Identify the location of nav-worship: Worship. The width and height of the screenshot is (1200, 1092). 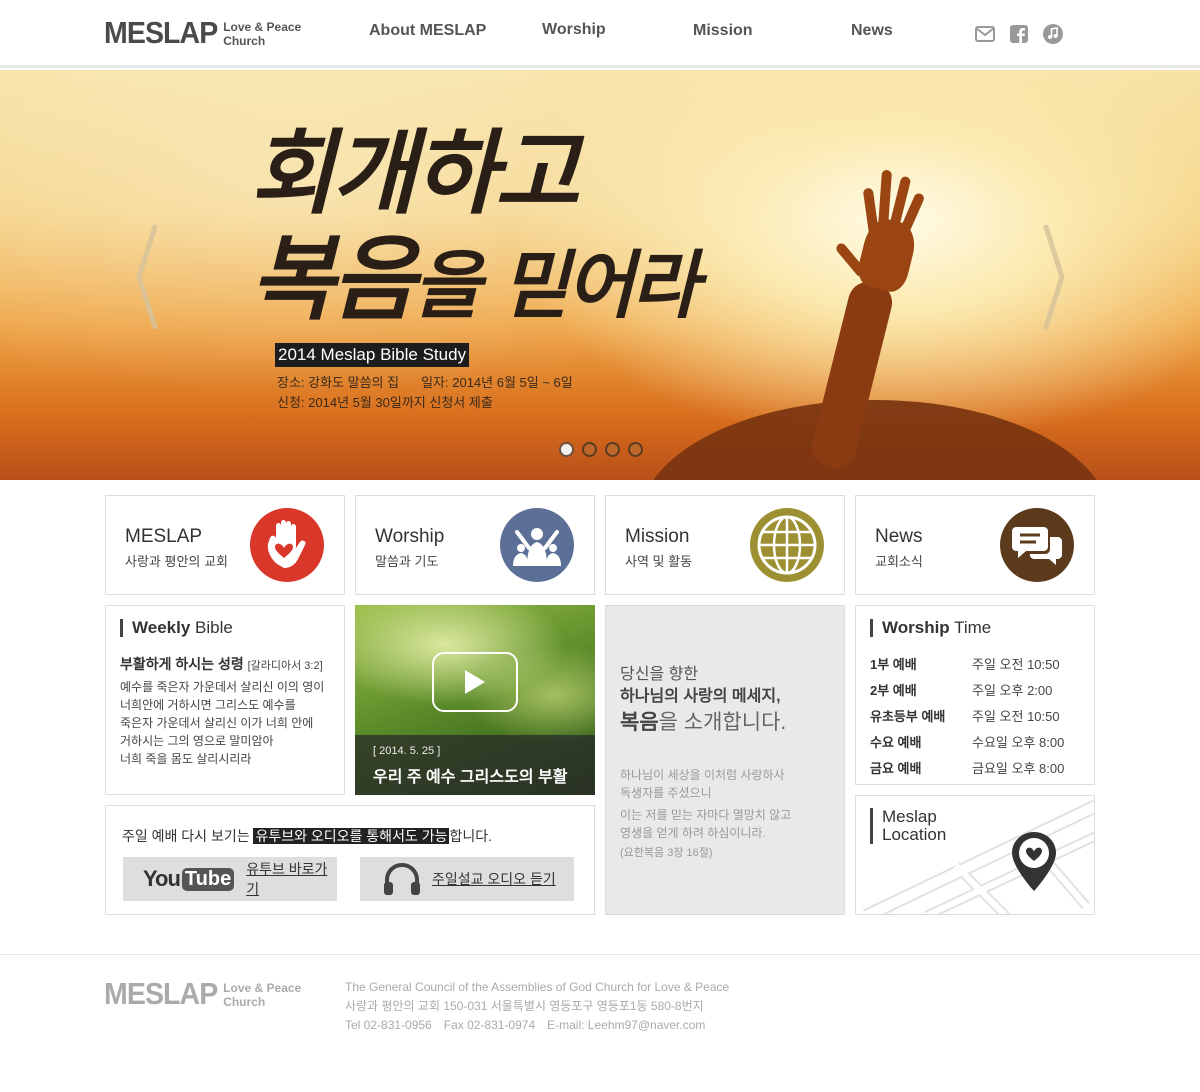
(574, 30).